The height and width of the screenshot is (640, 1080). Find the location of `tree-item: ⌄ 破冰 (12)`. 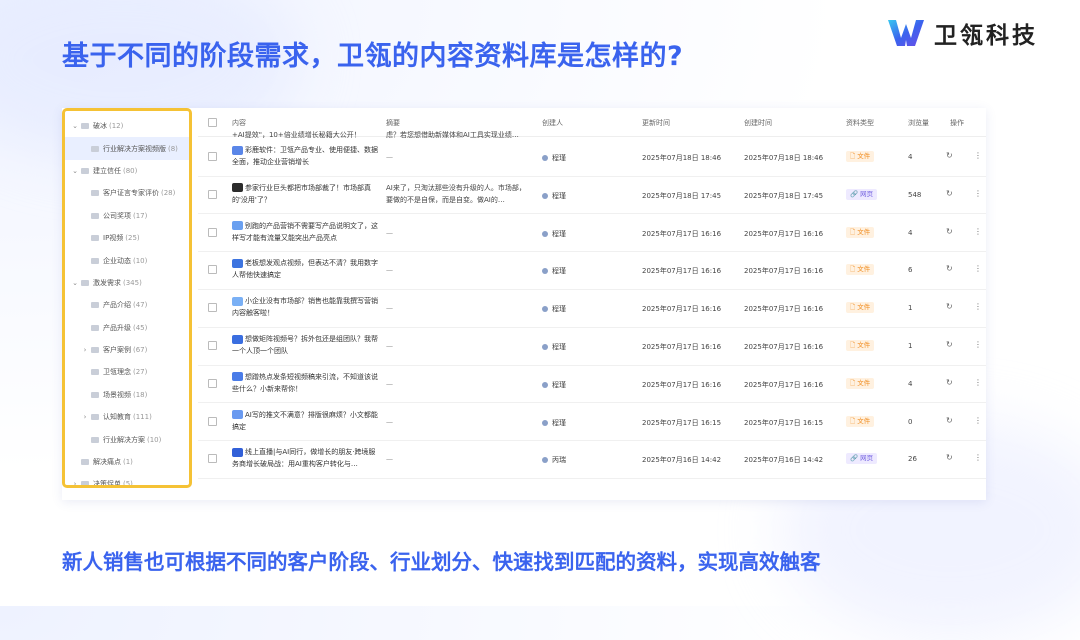

tree-item: ⌄ 破冰 (12) is located at coordinates (127, 126).